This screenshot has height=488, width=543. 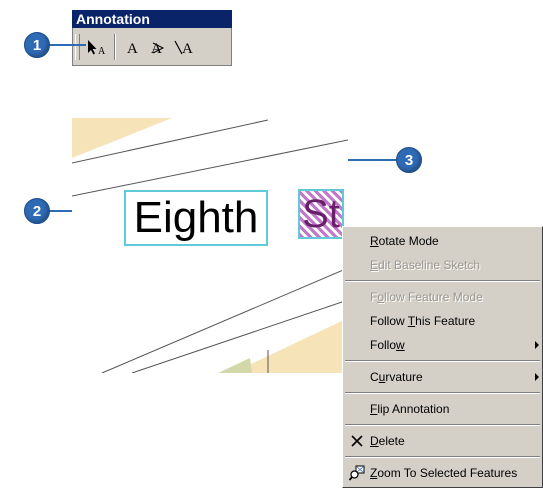 I want to click on annotation-st-text: St, so click(x=321, y=214).